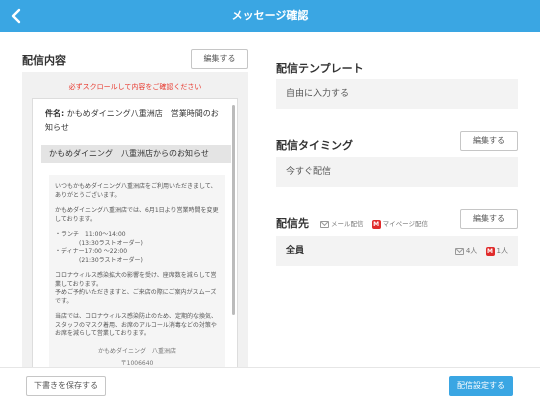  Describe the element at coordinates (55, 113) in the screenshot. I see `subject-prefix: 件名:` at that location.